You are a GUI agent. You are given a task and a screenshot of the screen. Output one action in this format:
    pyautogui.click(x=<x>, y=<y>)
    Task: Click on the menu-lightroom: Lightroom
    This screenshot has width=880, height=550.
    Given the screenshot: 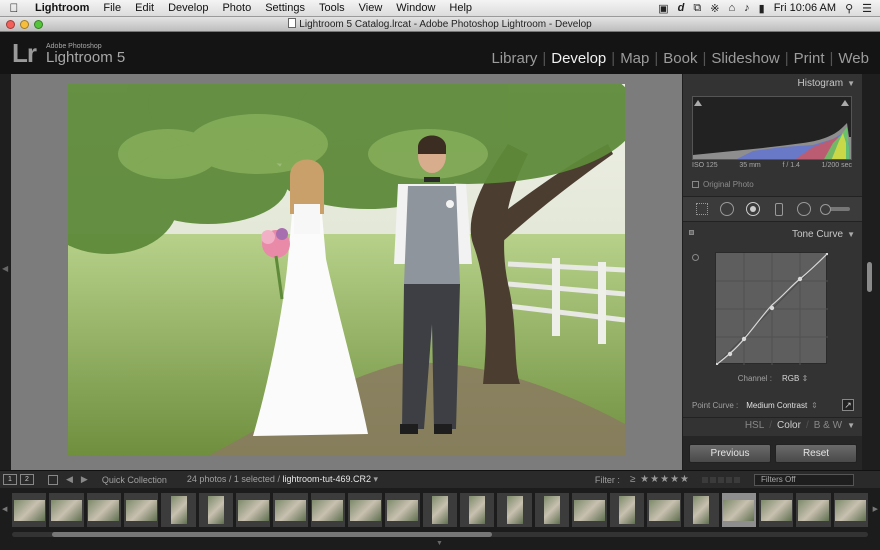 What is the action you would take?
    pyautogui.click(x=62, y=8)
    